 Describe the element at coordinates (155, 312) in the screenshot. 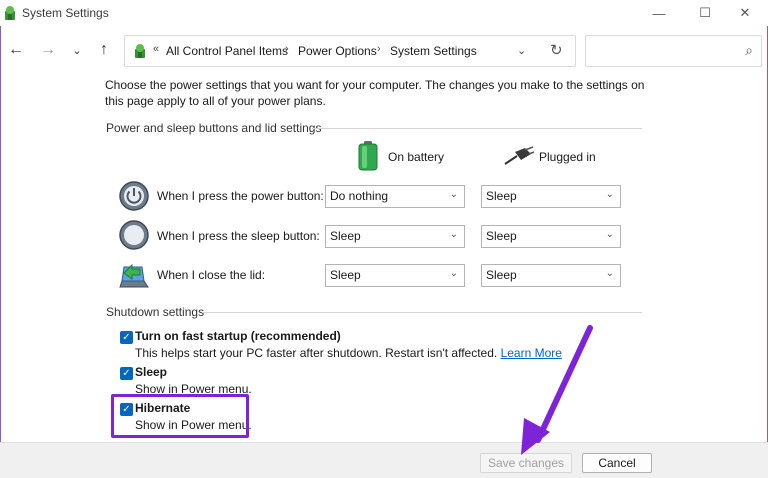

I see `shutdown-section-title: Shutdown settings` at that location.